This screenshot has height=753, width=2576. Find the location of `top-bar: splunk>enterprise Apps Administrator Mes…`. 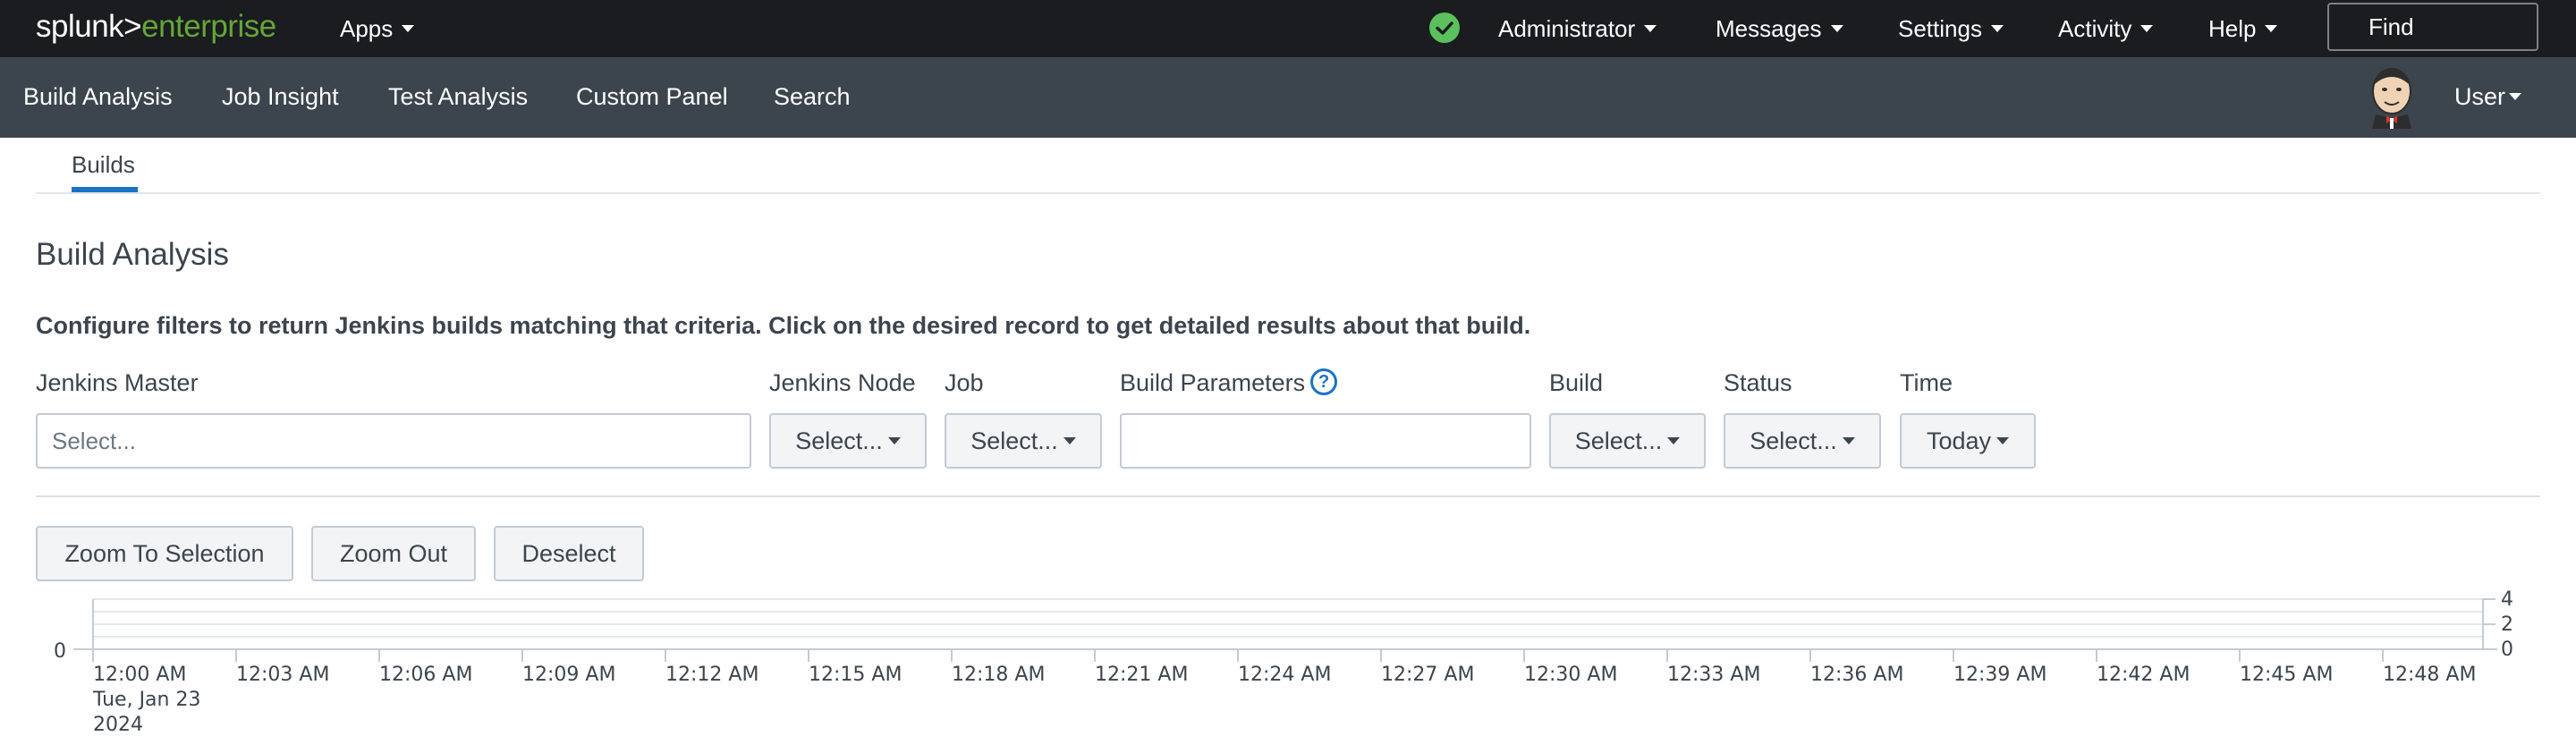

top-bar: splunk>enterprise Apps Administrator Mes… is located at coordinates (1288, 28).